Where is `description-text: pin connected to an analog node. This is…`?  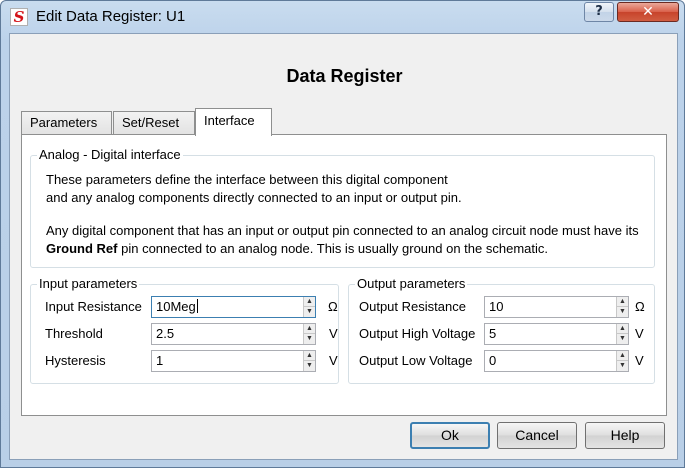
description-text: pin connected to an analog node. This is… is located at coordinates (332, 248).